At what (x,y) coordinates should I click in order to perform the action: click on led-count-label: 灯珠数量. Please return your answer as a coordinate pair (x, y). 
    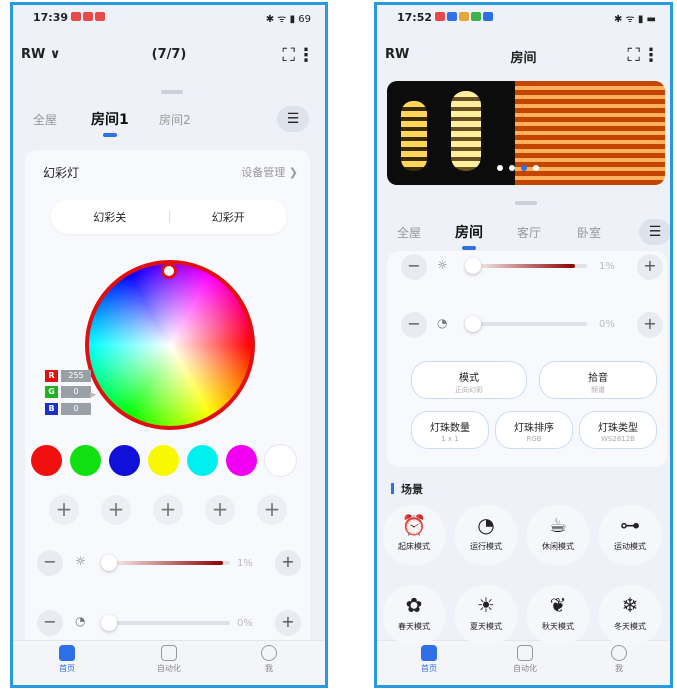
    Looking at the image, I should click on (450, 428).